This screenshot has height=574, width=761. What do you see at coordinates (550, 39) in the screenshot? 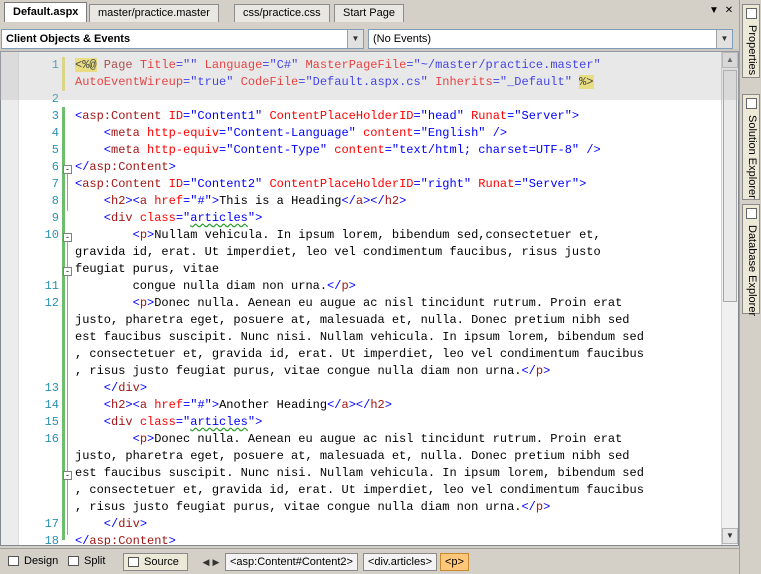
I see `events-select: (No Events) ▼` at bounding box center [550, 39].